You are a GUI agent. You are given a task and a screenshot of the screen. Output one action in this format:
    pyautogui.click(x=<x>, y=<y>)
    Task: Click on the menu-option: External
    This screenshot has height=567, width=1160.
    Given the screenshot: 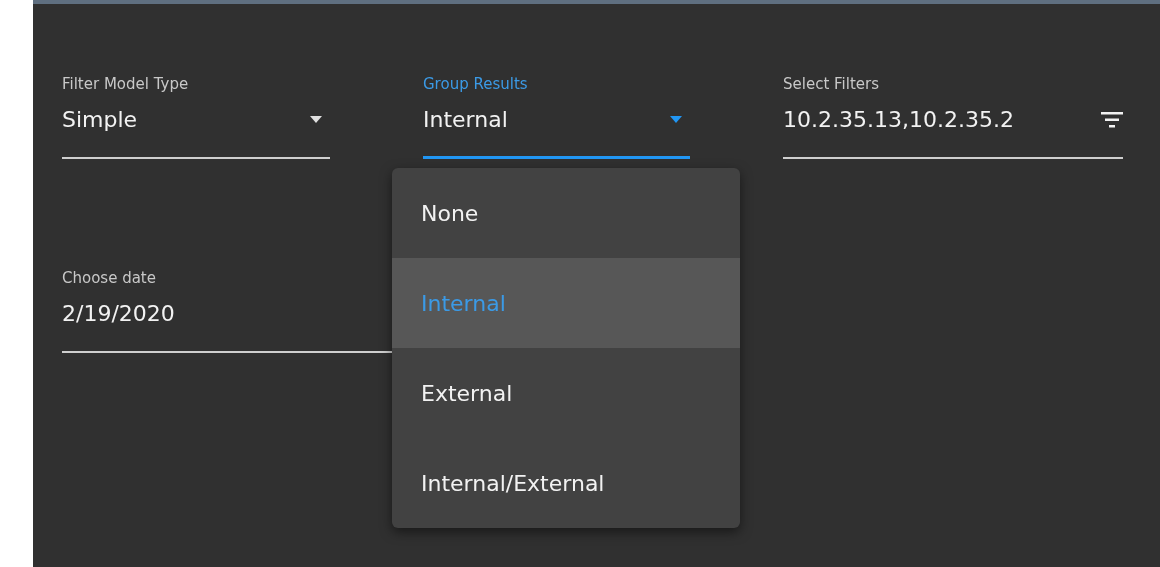 What is the action you would take?
    pyautogui.click(x=566, y=393)
    